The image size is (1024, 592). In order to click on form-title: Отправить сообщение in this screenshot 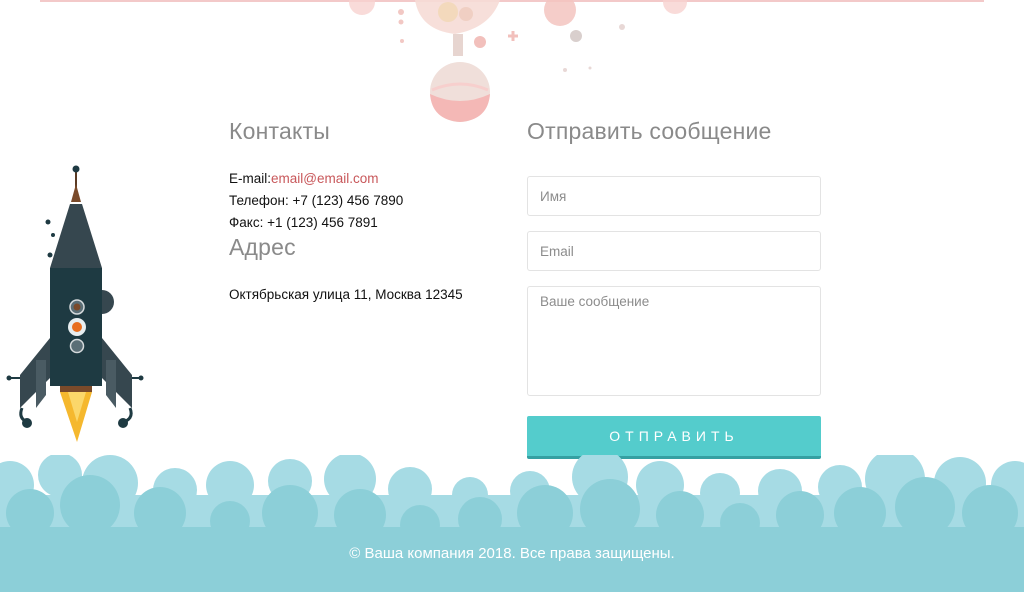, I will do `click(649, 131)`.